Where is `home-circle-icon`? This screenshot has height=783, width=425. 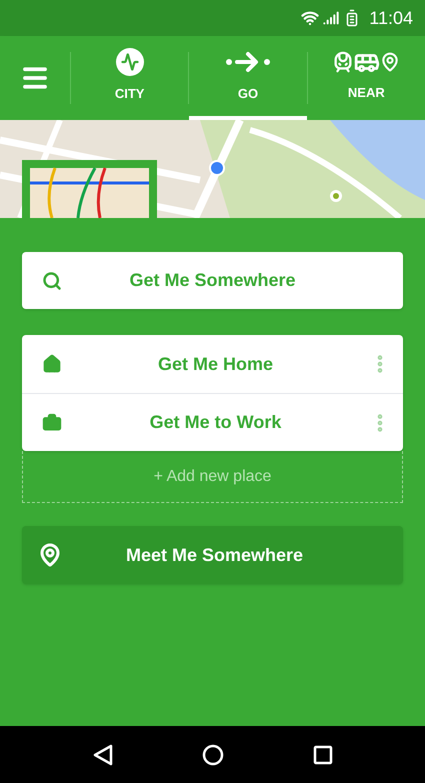
home-circle-icon is located at coordinates (213, 755).